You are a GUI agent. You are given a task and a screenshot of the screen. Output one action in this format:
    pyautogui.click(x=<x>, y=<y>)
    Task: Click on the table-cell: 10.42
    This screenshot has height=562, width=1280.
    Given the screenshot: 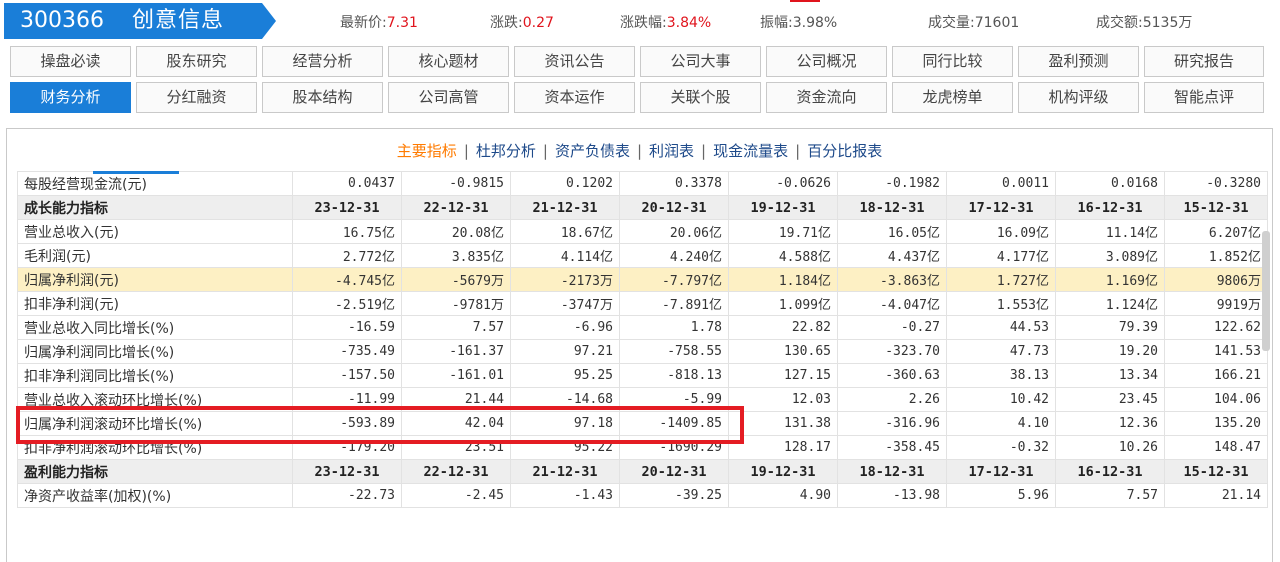 What is the action you would take?
    pyautogui.click(x=1001, y=399)
    